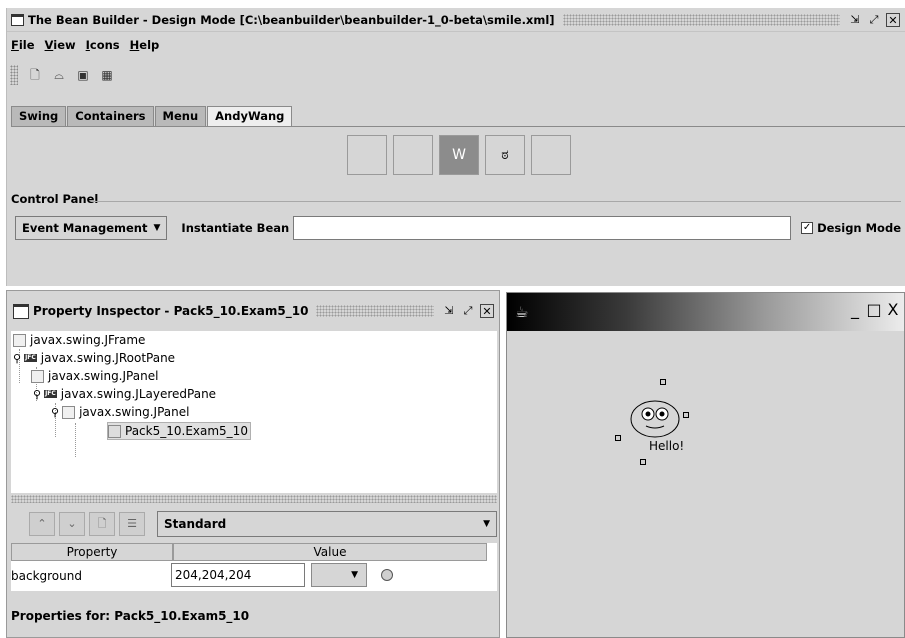 The height and width of the screenshot is (638, 905). I want to click on column-header-value: Value, so click(330, 552).